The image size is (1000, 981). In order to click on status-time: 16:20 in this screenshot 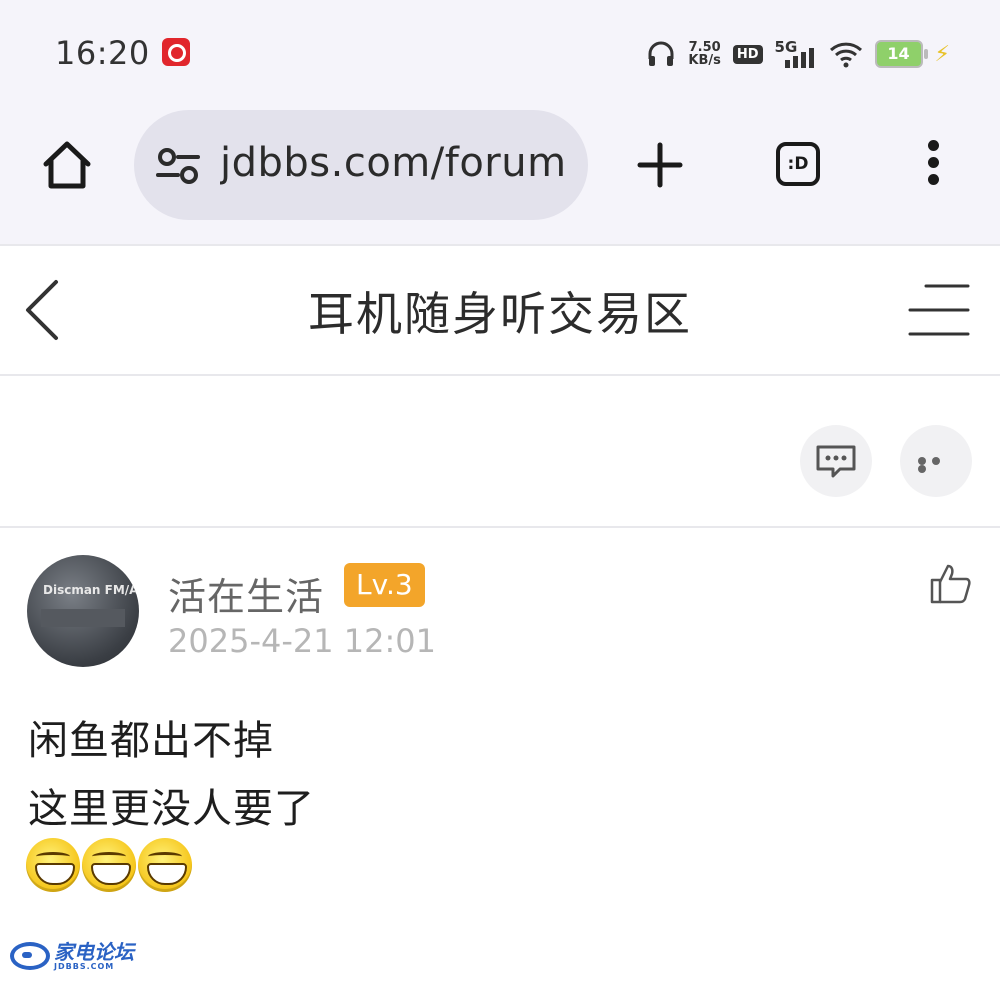, I will do `click(102, 53)`.